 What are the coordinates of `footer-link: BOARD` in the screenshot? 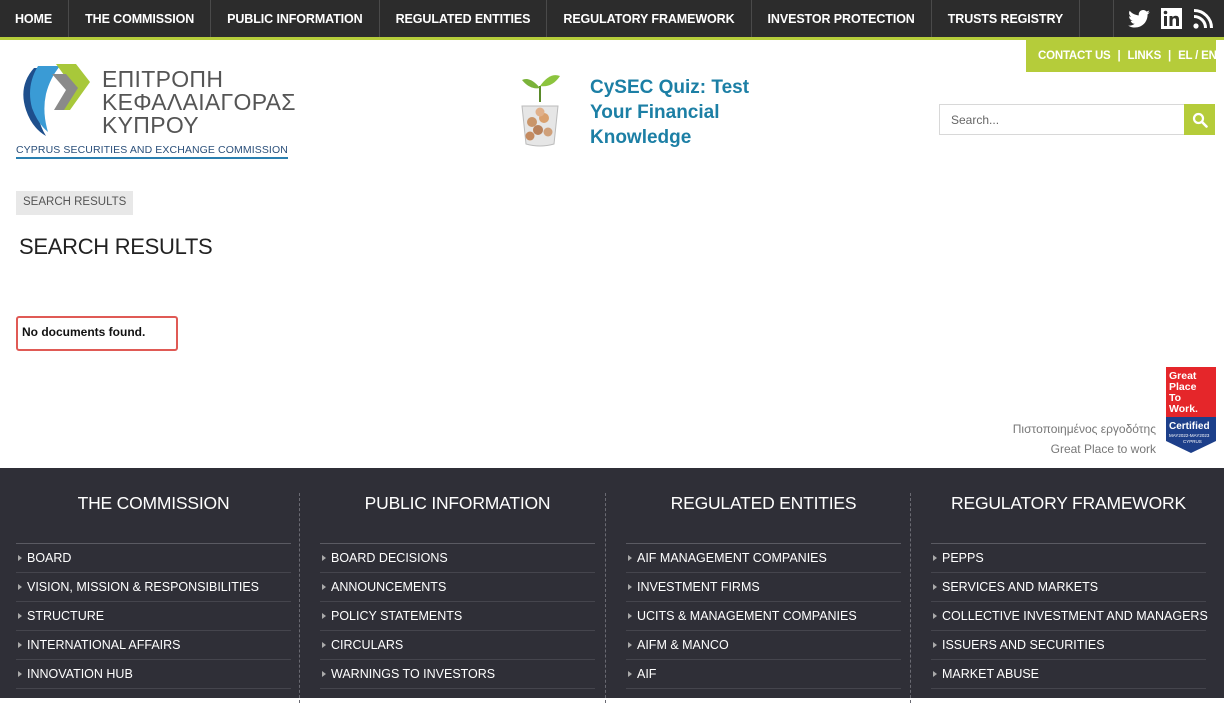 It's located at (153, 558).